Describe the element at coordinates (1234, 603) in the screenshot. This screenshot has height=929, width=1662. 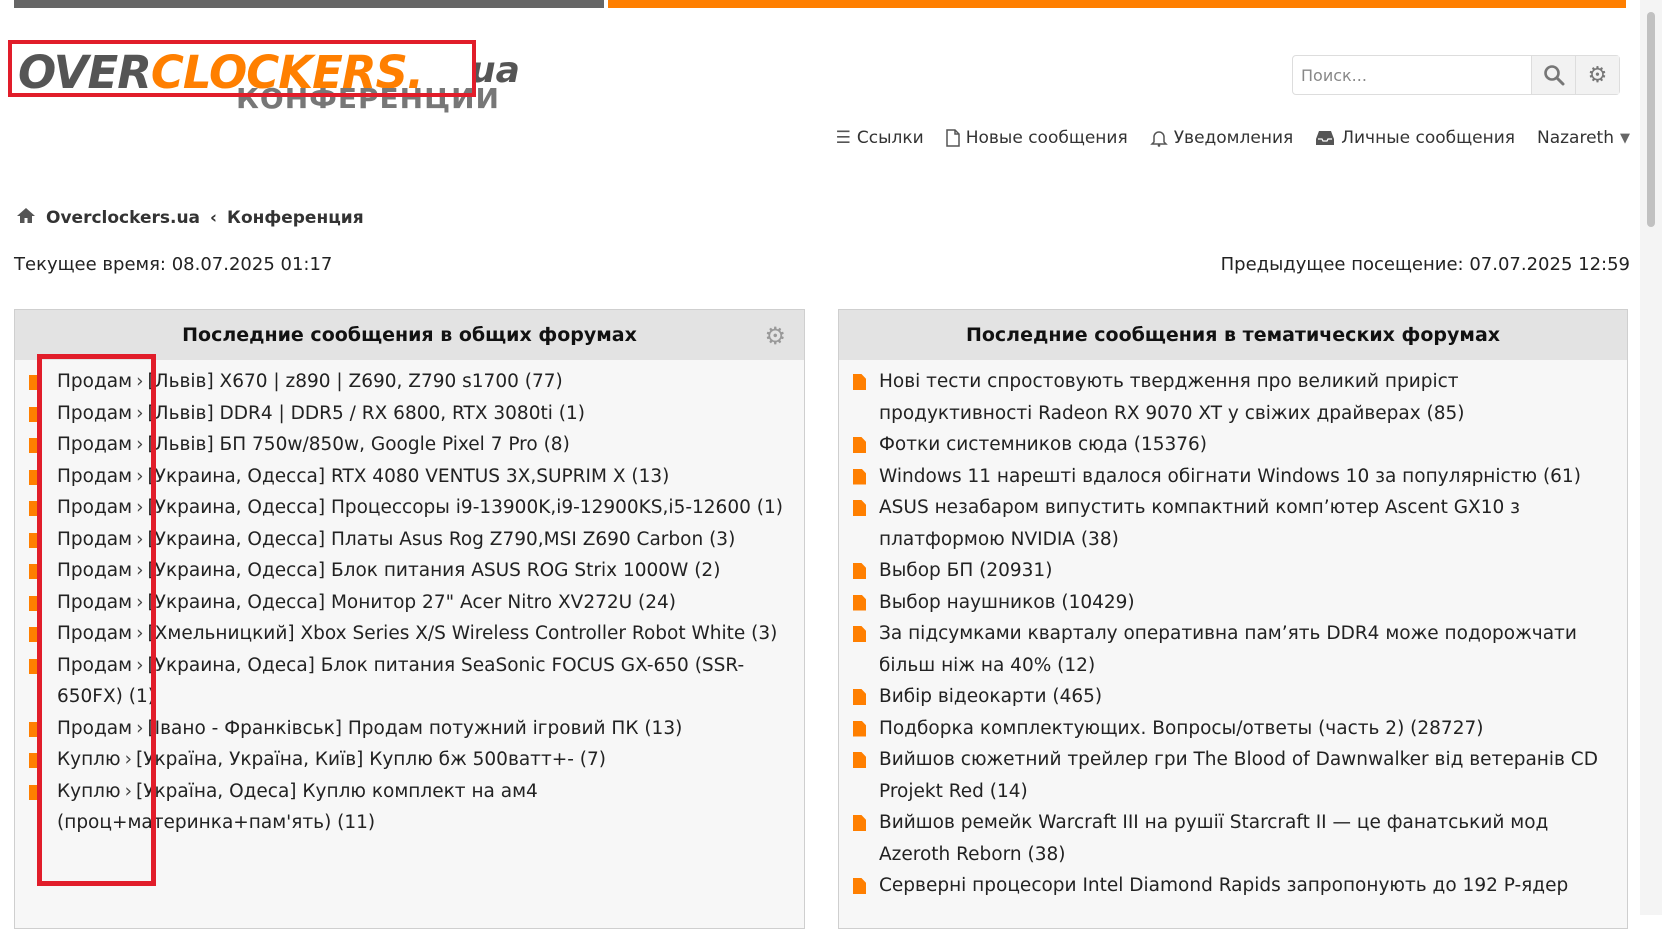
I see `list-item: Выбор наушников (10429)` at that location.